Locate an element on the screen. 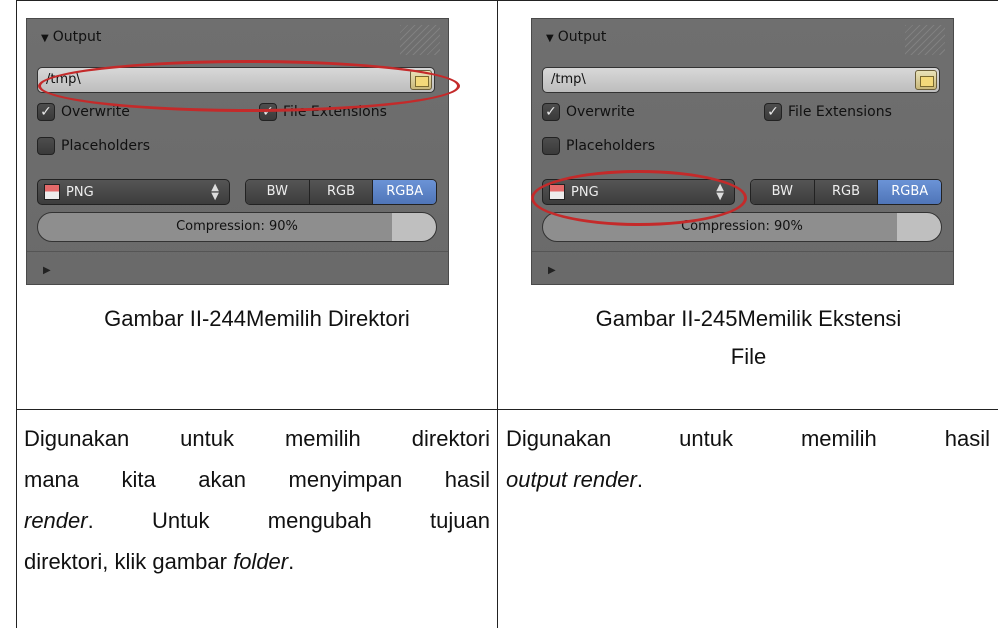  caption-right-line2: File is located at coordinates (748, 356).